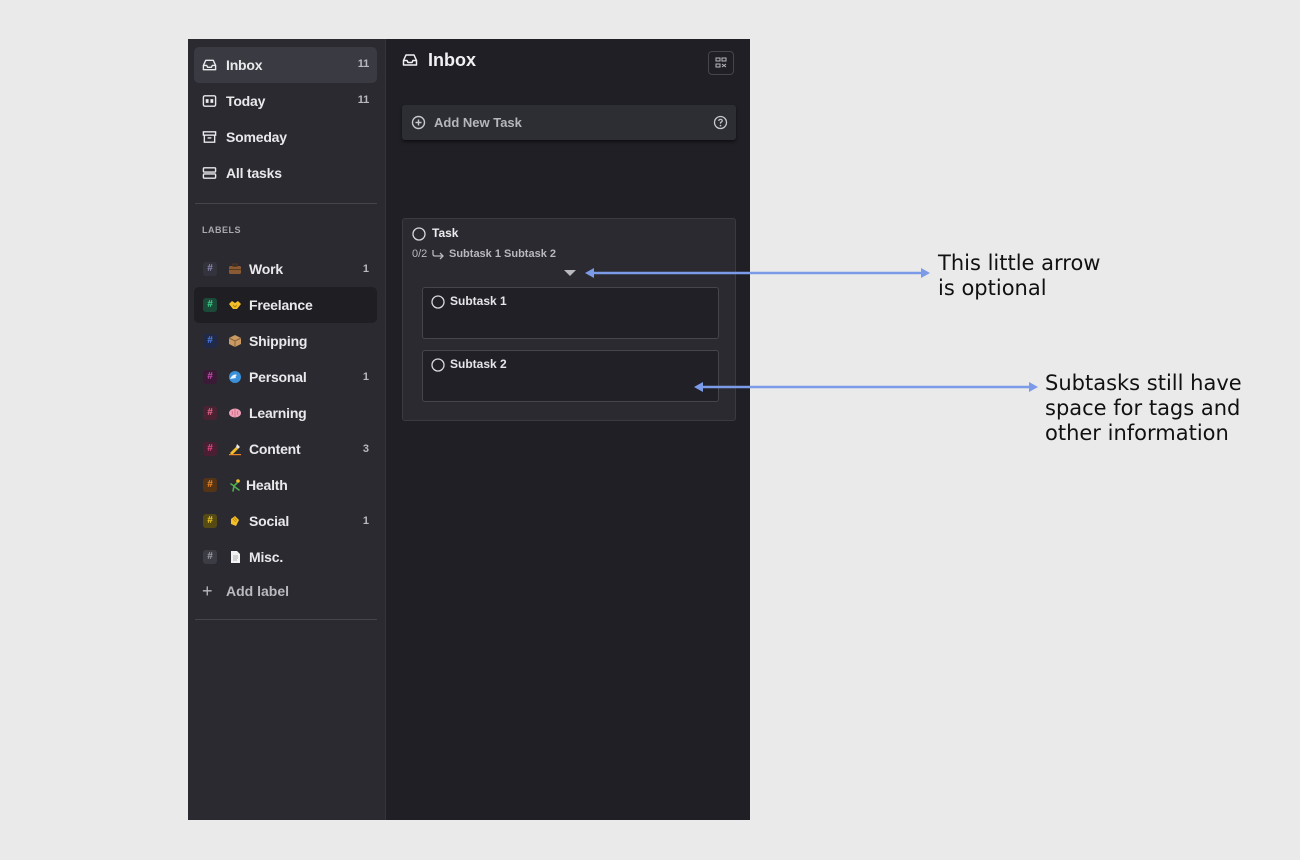 This screenshot has height=860, width=1300. Describe the element at coordinates (1143, 383) in the screenshot. I see `annotation-line: Subtasks still have` at that location.